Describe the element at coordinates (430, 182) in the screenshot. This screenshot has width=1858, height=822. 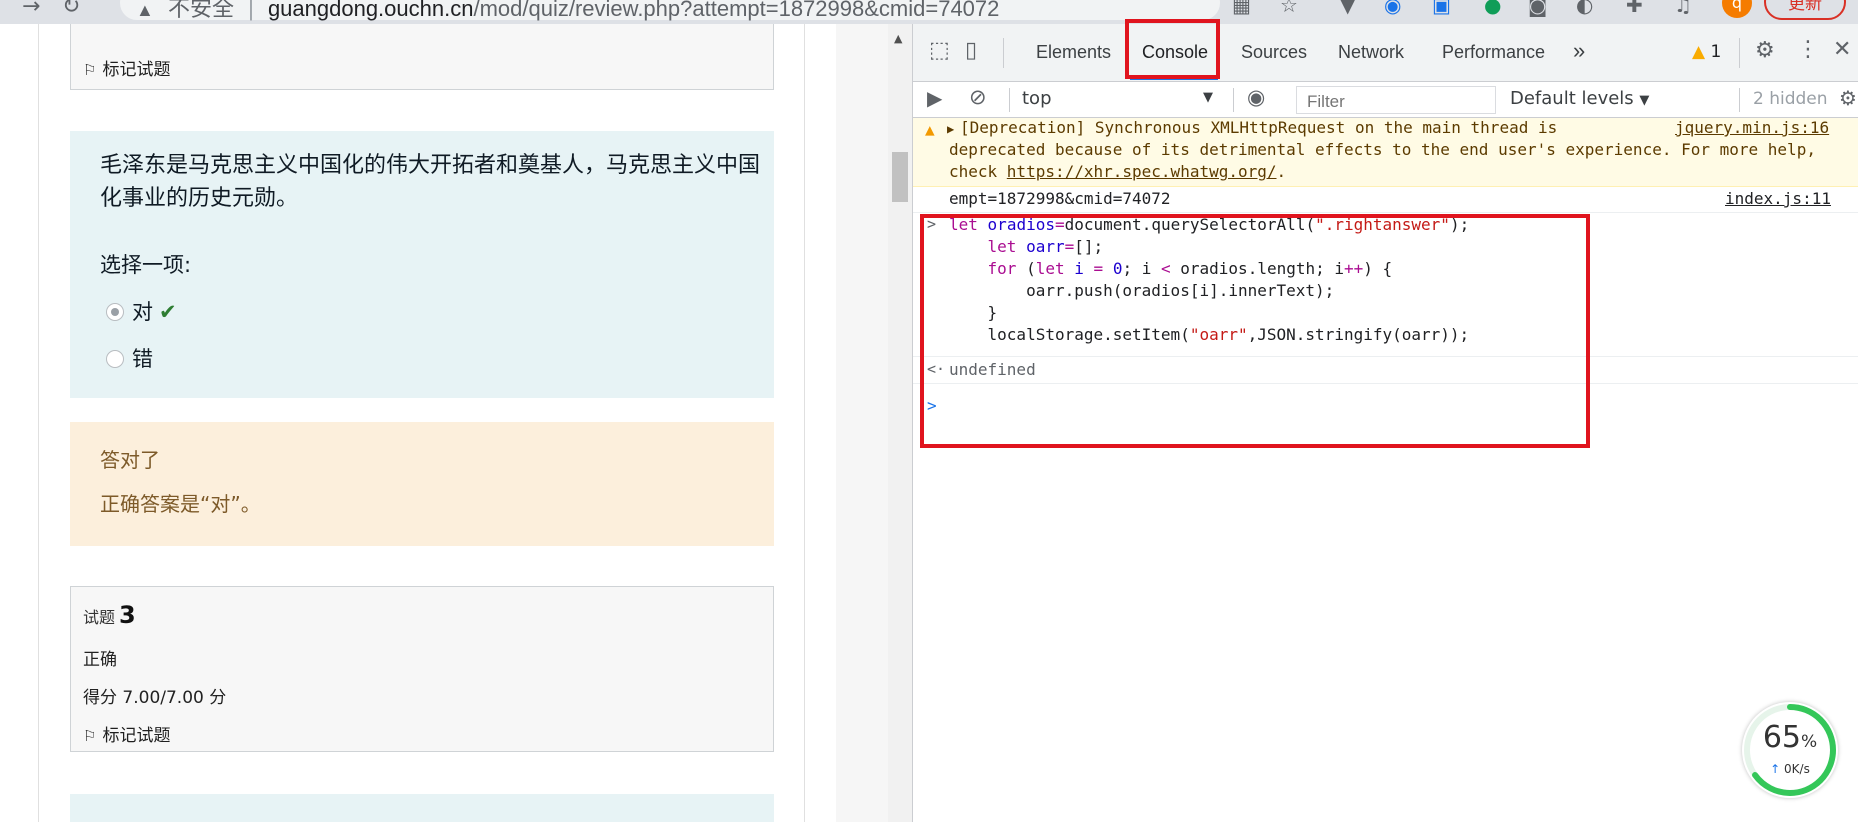
I see `question-text: 毛泽东是马克思主义中国化的伟大开拓者和奠基人，马克思主义中国化事业的历史元勋。` at that location.